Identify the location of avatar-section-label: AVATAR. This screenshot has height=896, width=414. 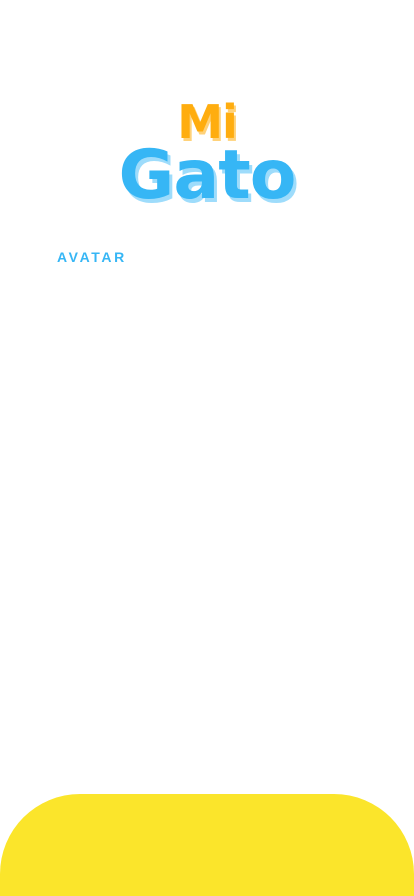
(92, 257).